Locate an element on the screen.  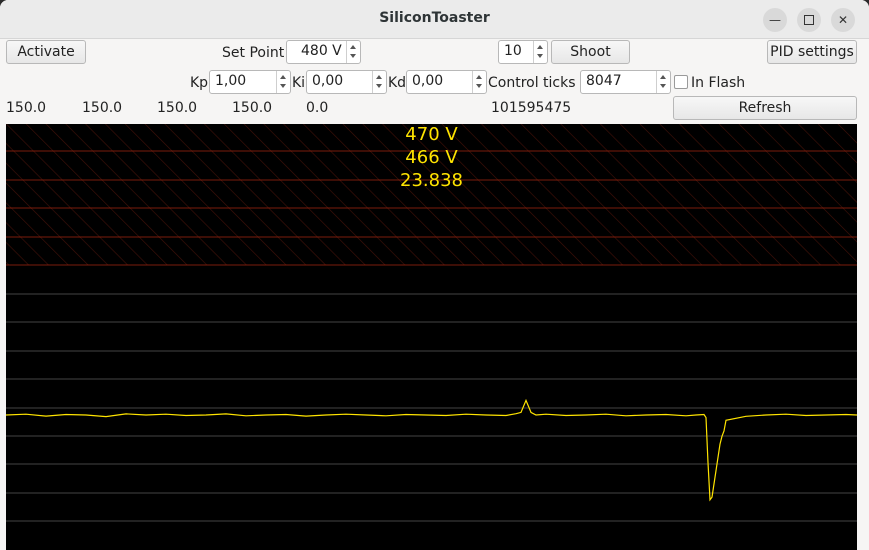
readout-line-2: 466 V is located at coordinates (431, 157).